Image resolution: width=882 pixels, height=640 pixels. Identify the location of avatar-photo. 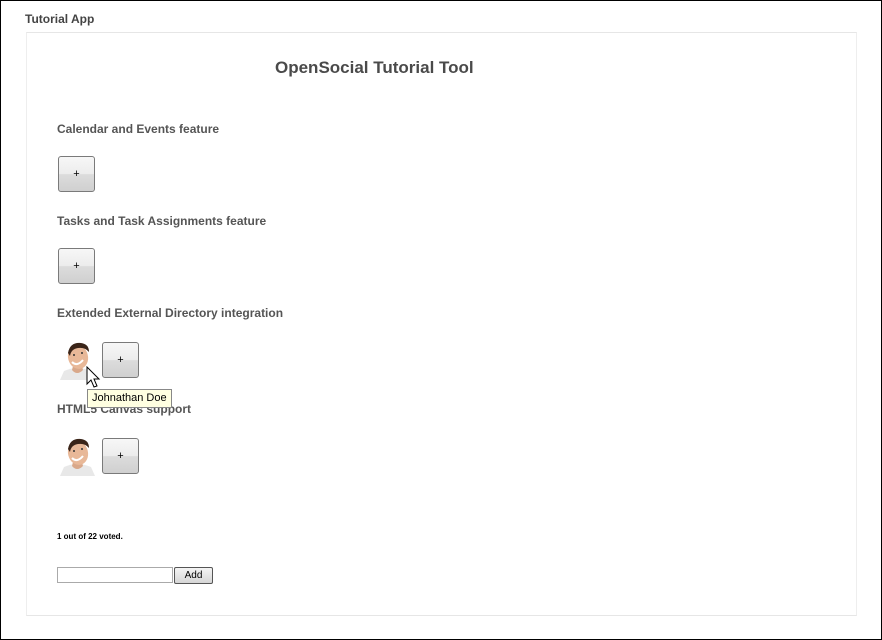
(77, 456).